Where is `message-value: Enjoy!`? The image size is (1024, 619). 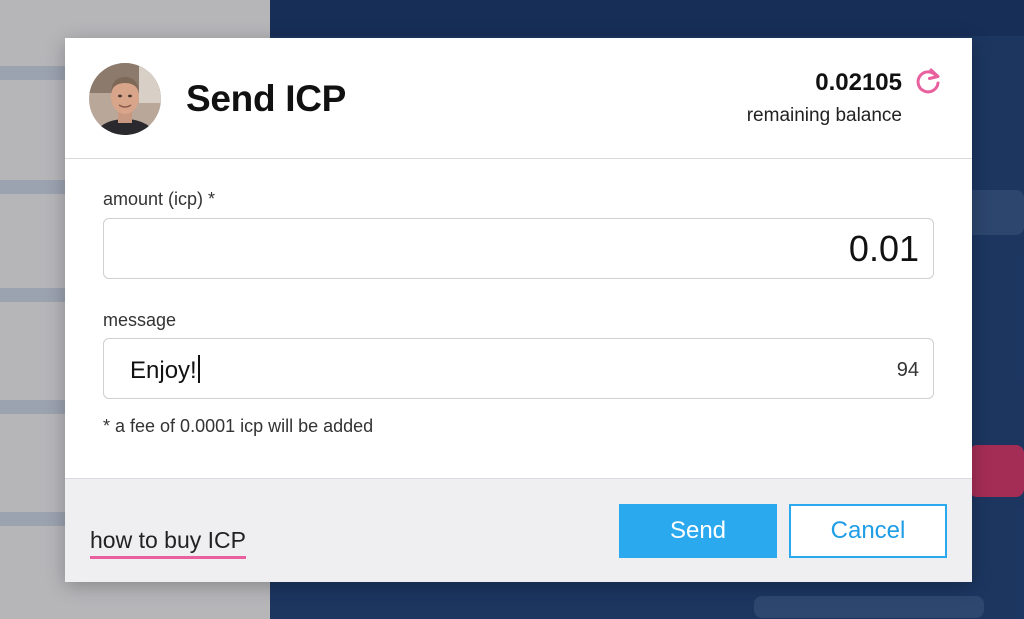
message-value: Enjoy! is located at coordinates (165, 370).